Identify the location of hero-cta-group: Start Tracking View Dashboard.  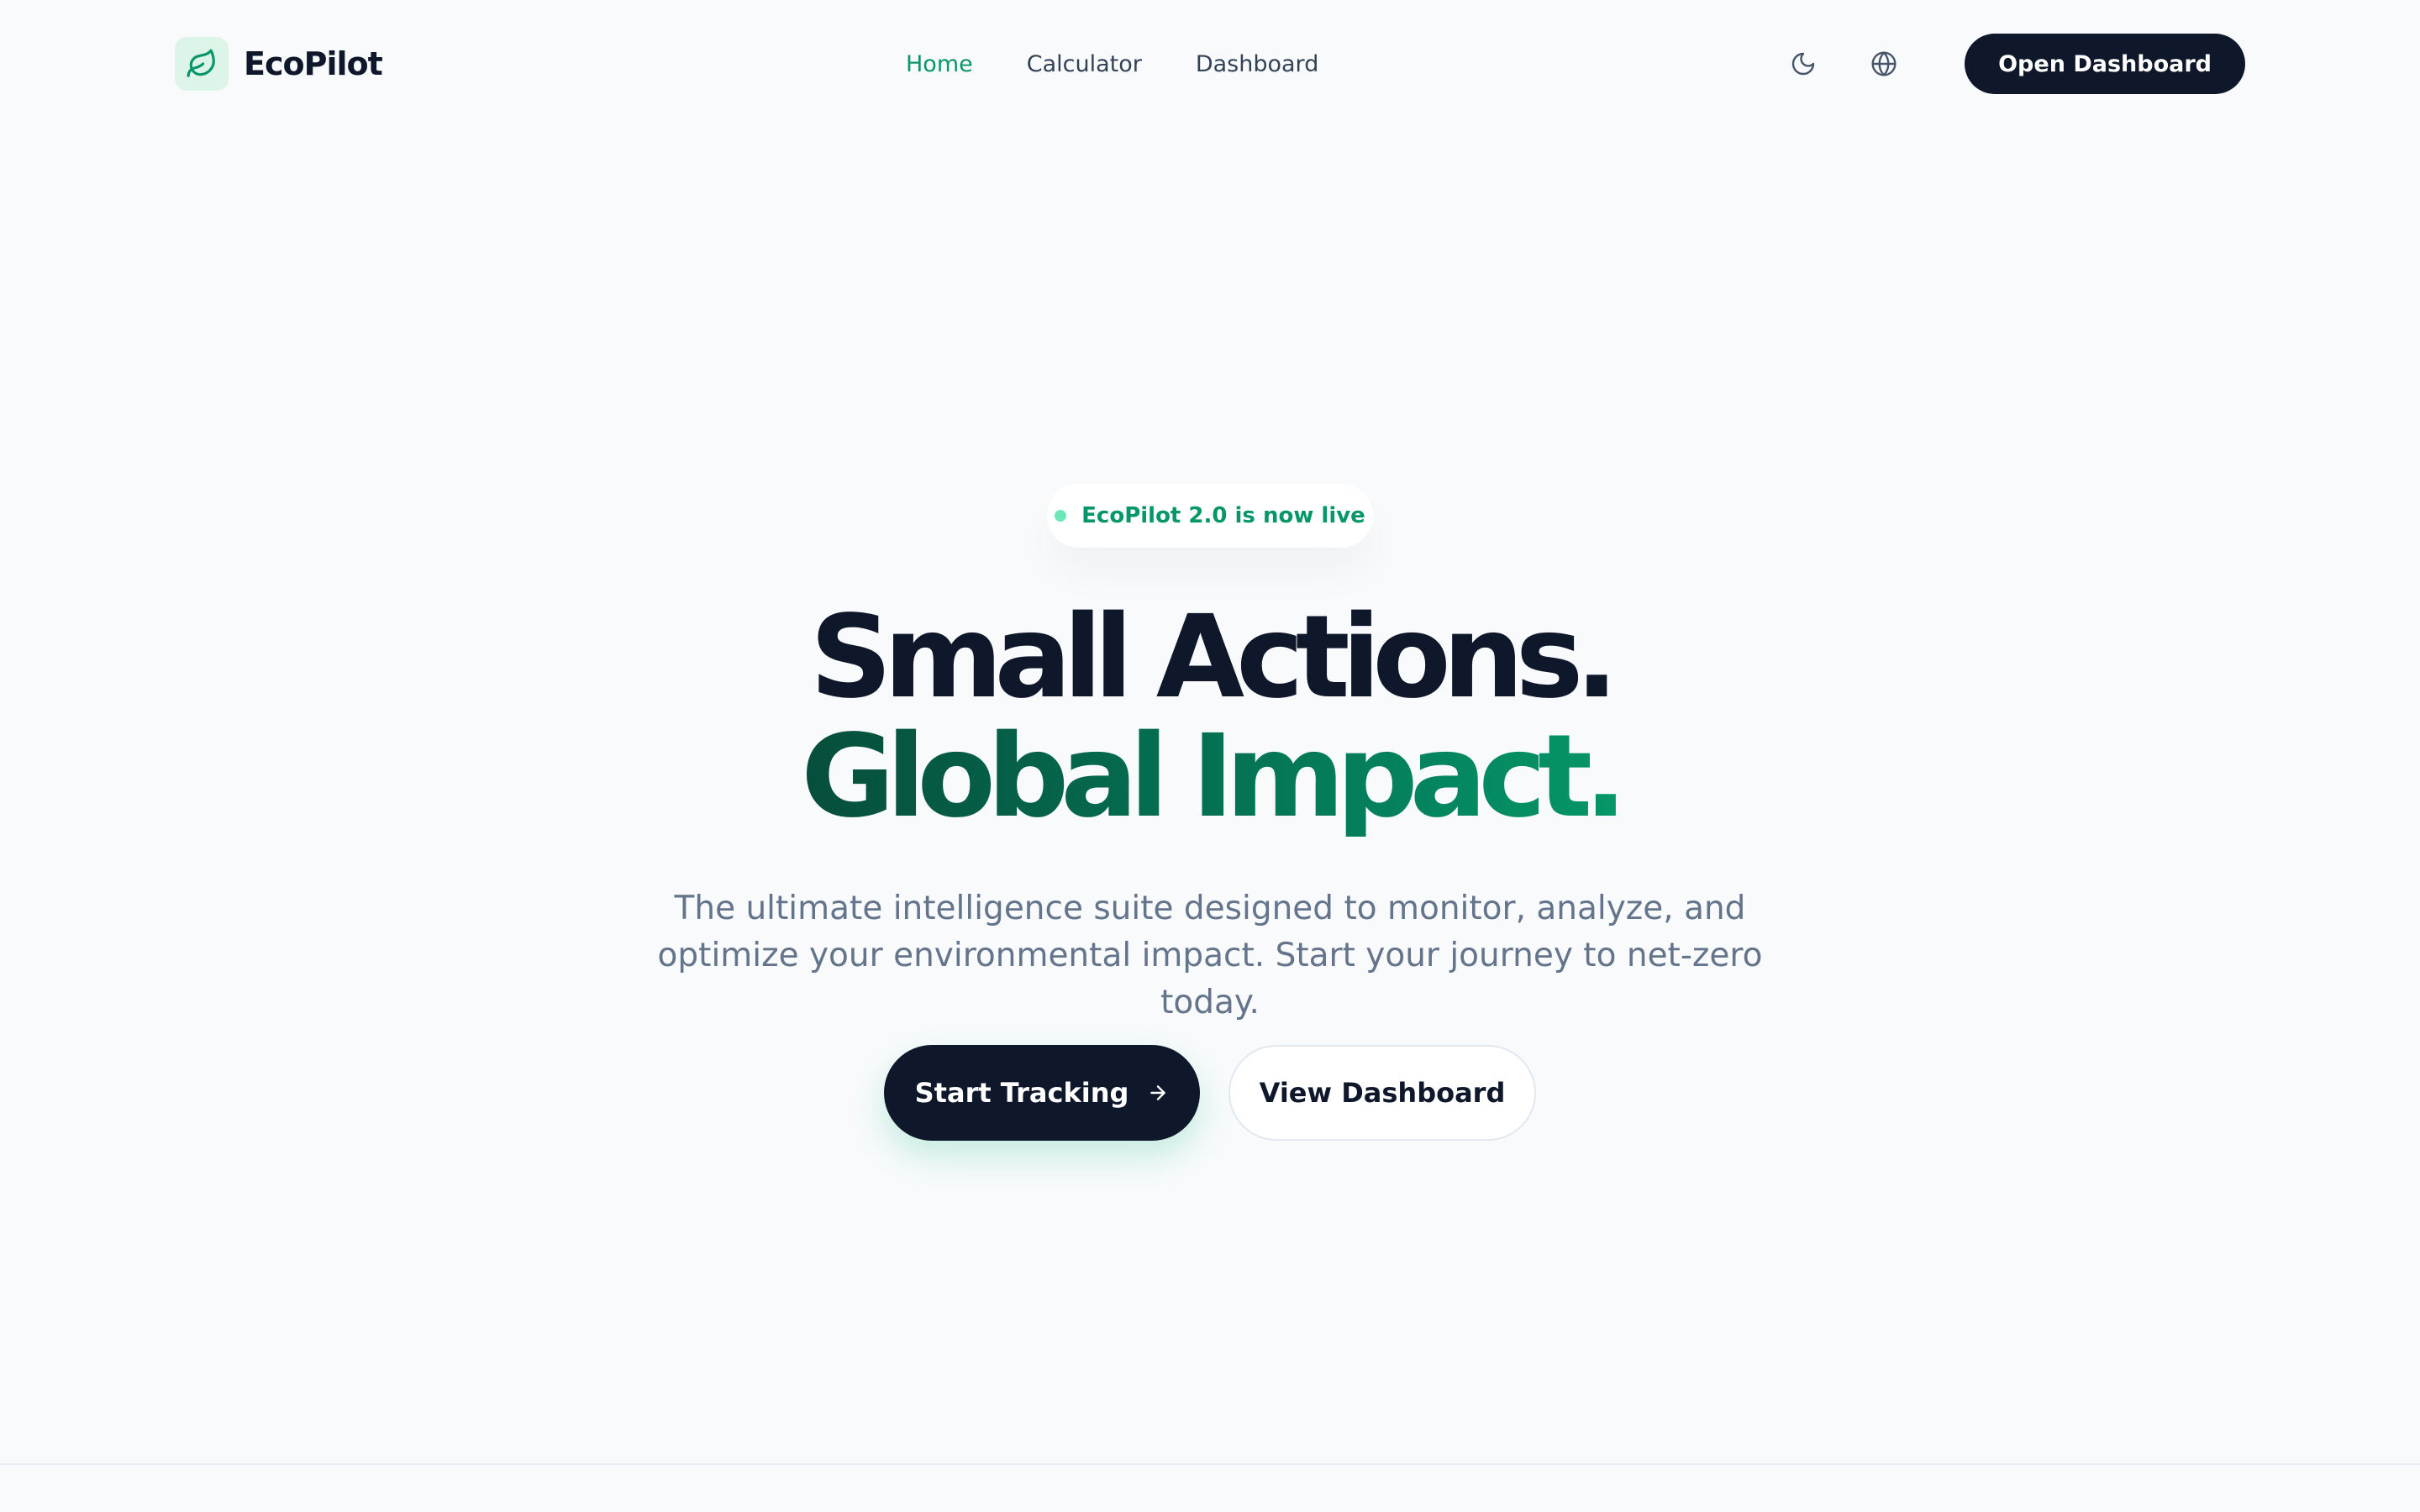
(1210, 1093).